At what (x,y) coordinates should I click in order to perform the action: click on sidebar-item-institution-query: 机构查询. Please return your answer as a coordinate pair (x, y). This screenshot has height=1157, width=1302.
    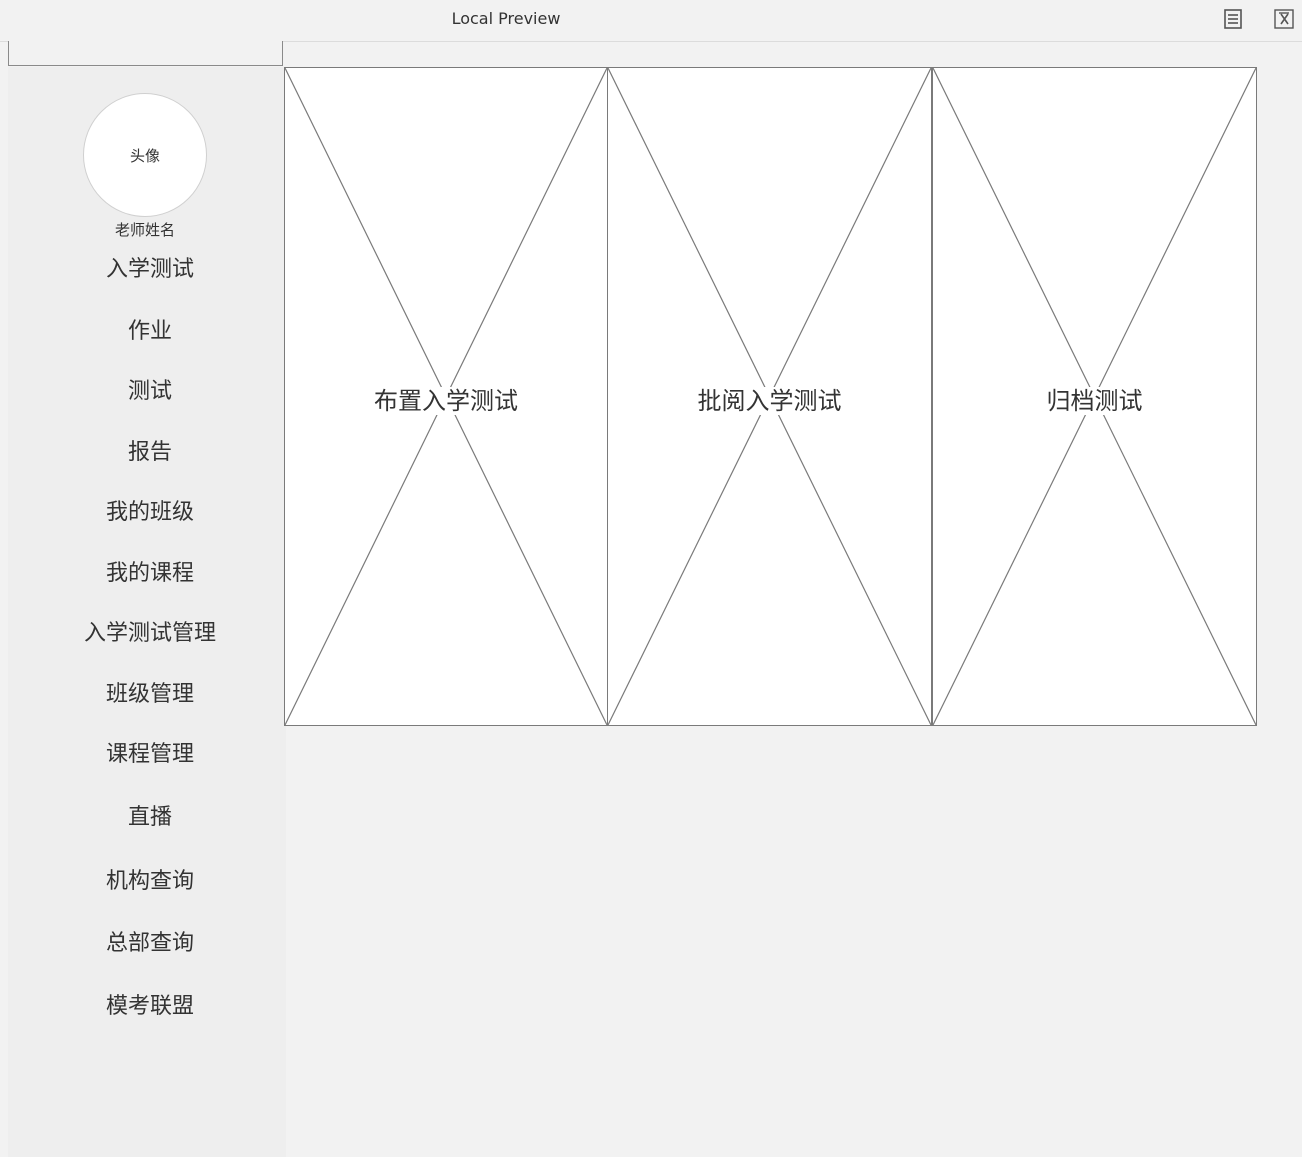
    Looking at the image, I should click on (150, 882).